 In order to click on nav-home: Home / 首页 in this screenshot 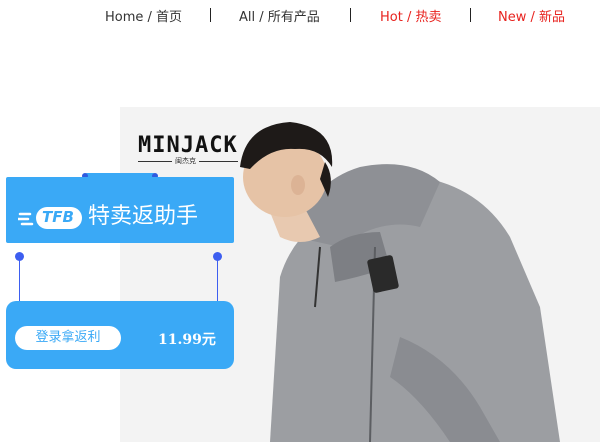, I will do `click(143, 15)`.